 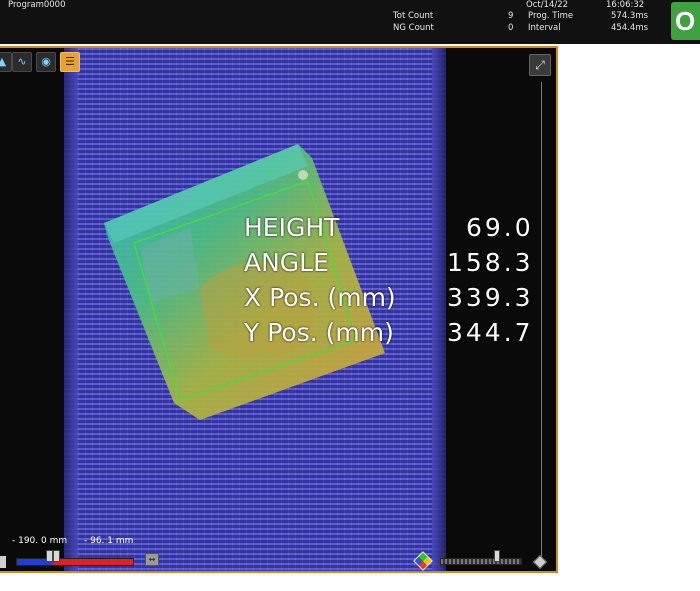 What do you see at coordinates (490, 262) in the screenshot?
I see `angle-value: 158.3` at bounding box center [490, 262].